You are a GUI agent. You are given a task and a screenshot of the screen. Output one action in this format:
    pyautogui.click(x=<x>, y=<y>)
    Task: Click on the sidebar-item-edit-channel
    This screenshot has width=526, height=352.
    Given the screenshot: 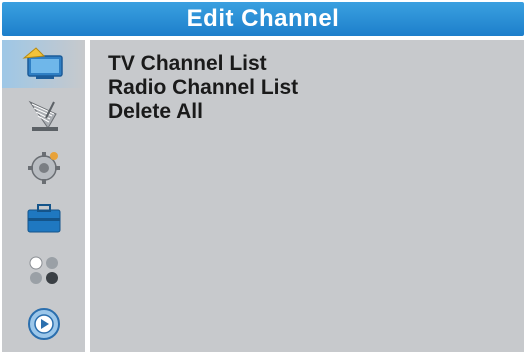 What is the action you would take?
    pyautogui.click(x=43, y=64)
    